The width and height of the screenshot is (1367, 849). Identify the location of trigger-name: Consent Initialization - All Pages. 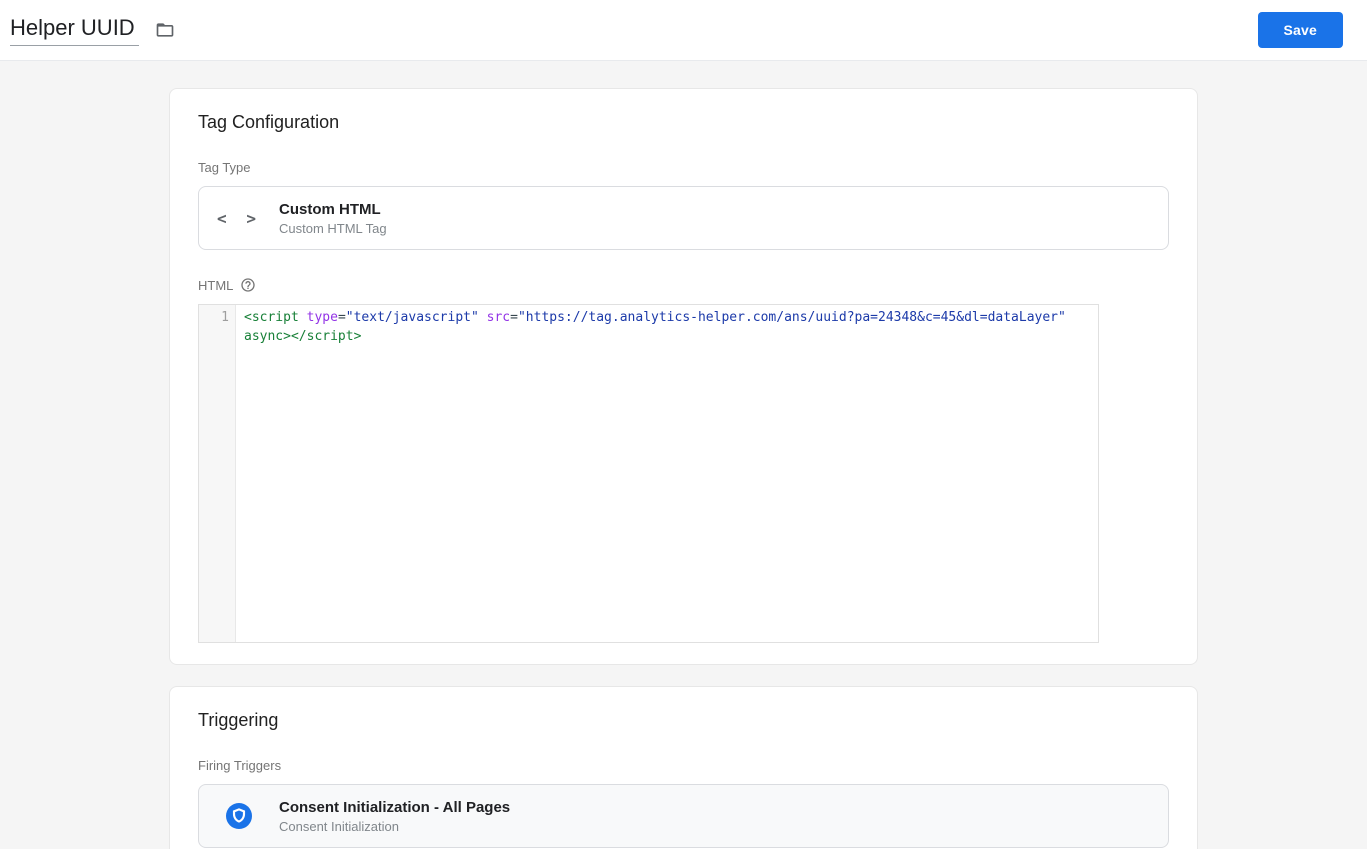
(395, 807).